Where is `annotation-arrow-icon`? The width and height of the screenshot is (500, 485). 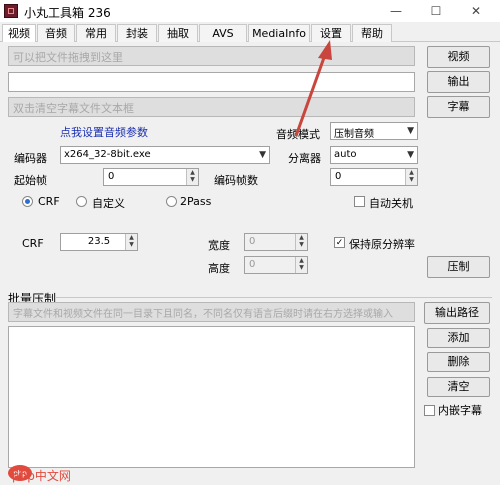 annotation-arrow-icon is located at coordinates (313, 88).